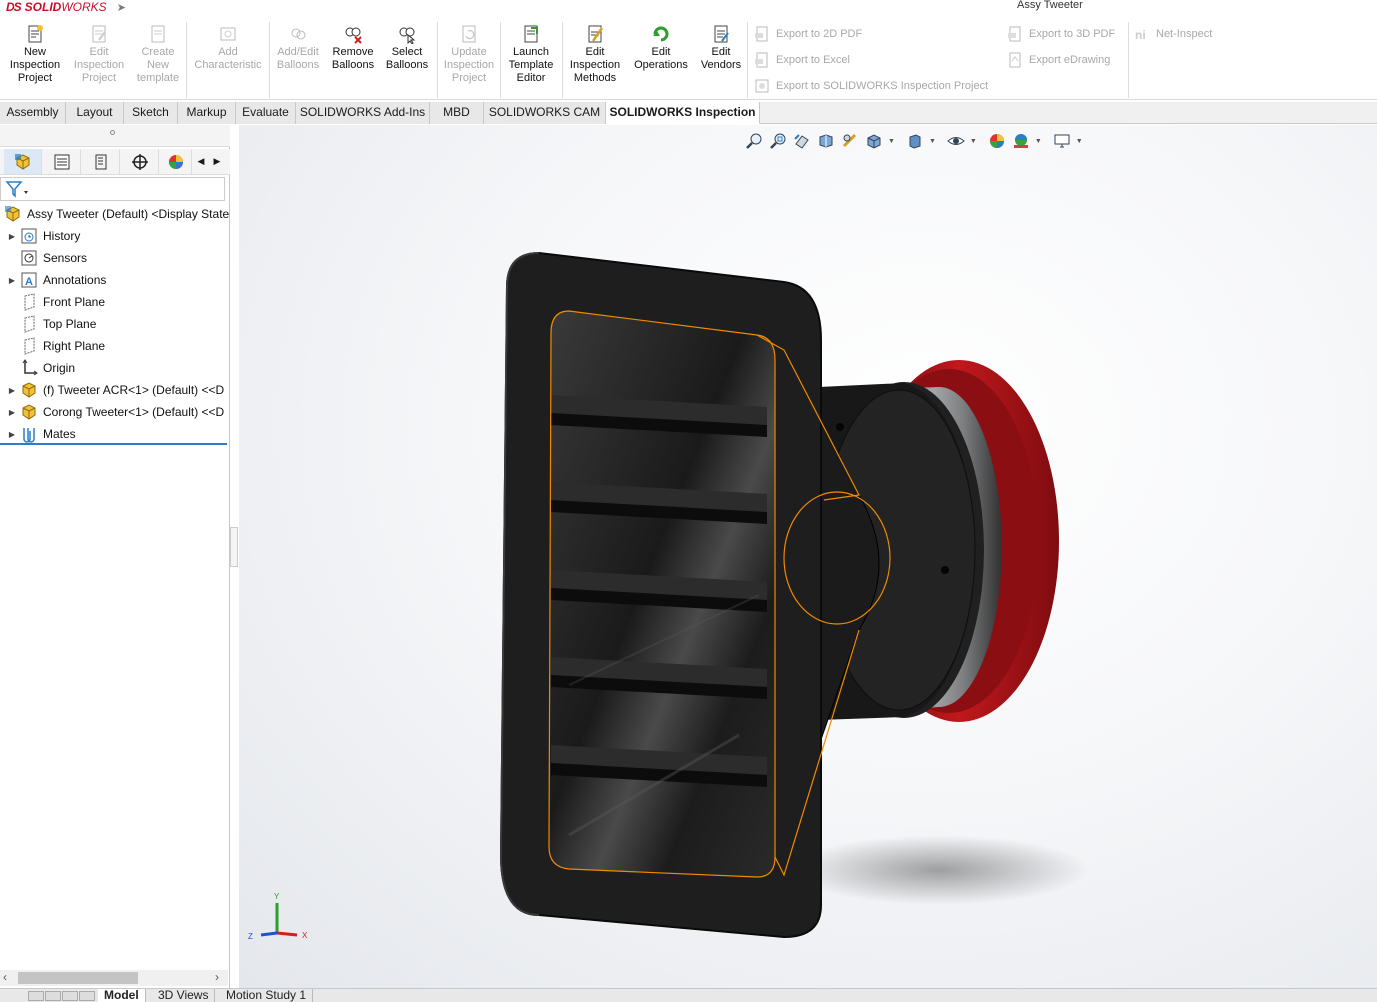  I want to click on tree-item-sensors: Sensors, so click(115, 258).